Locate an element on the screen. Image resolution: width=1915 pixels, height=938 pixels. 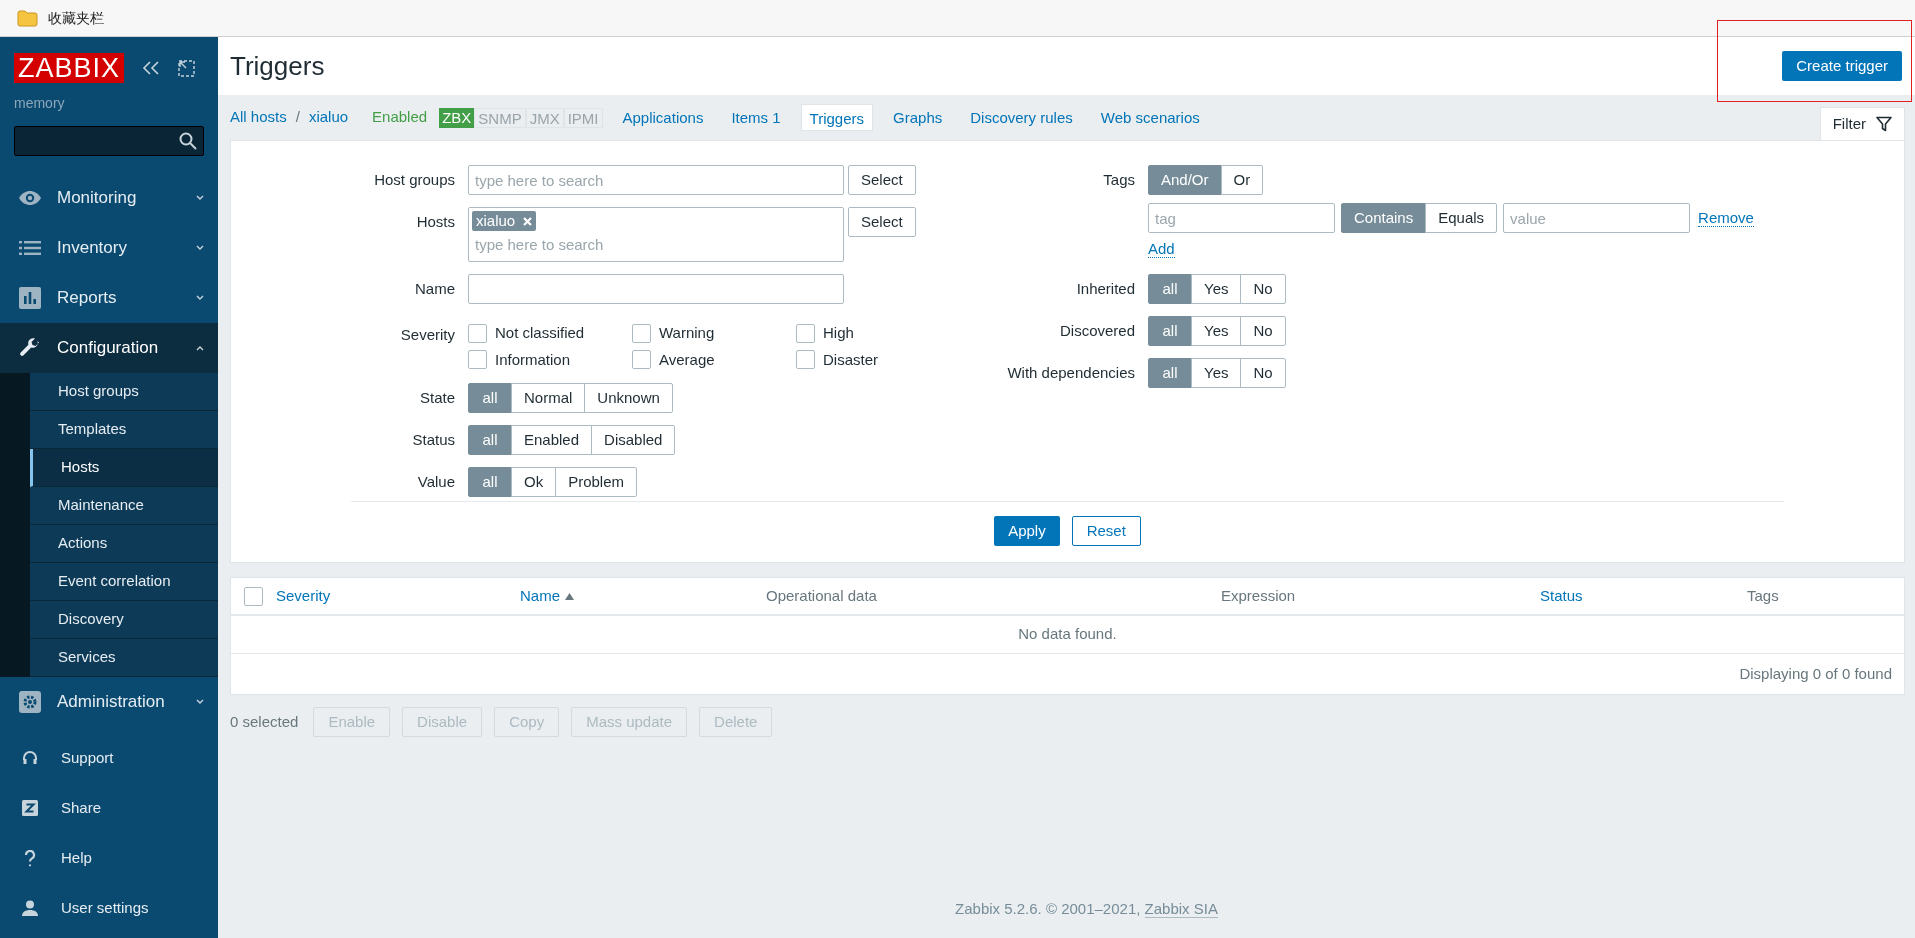
segmented-option: Problem is located at coordinates (596, 482).